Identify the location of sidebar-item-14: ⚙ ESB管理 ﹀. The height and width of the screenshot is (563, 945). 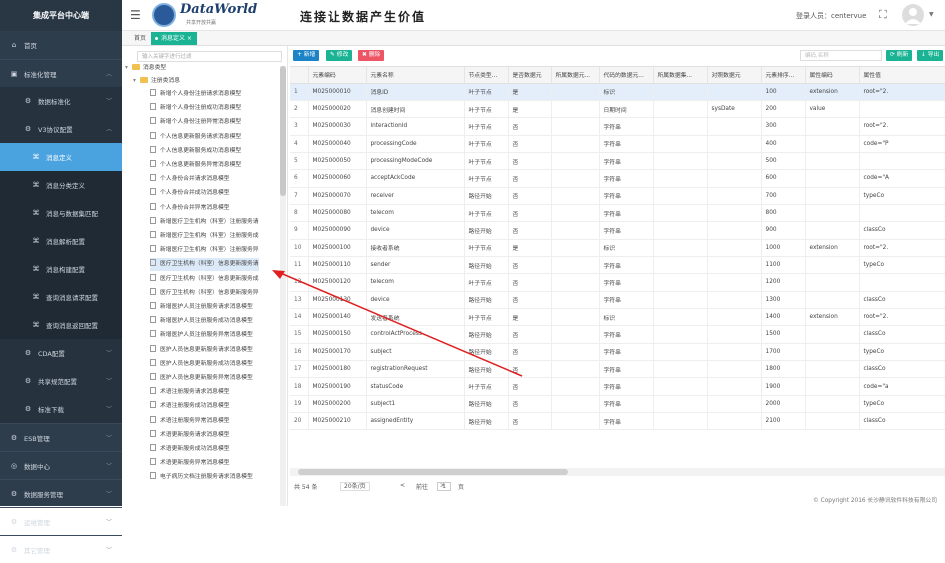
(61, 437).